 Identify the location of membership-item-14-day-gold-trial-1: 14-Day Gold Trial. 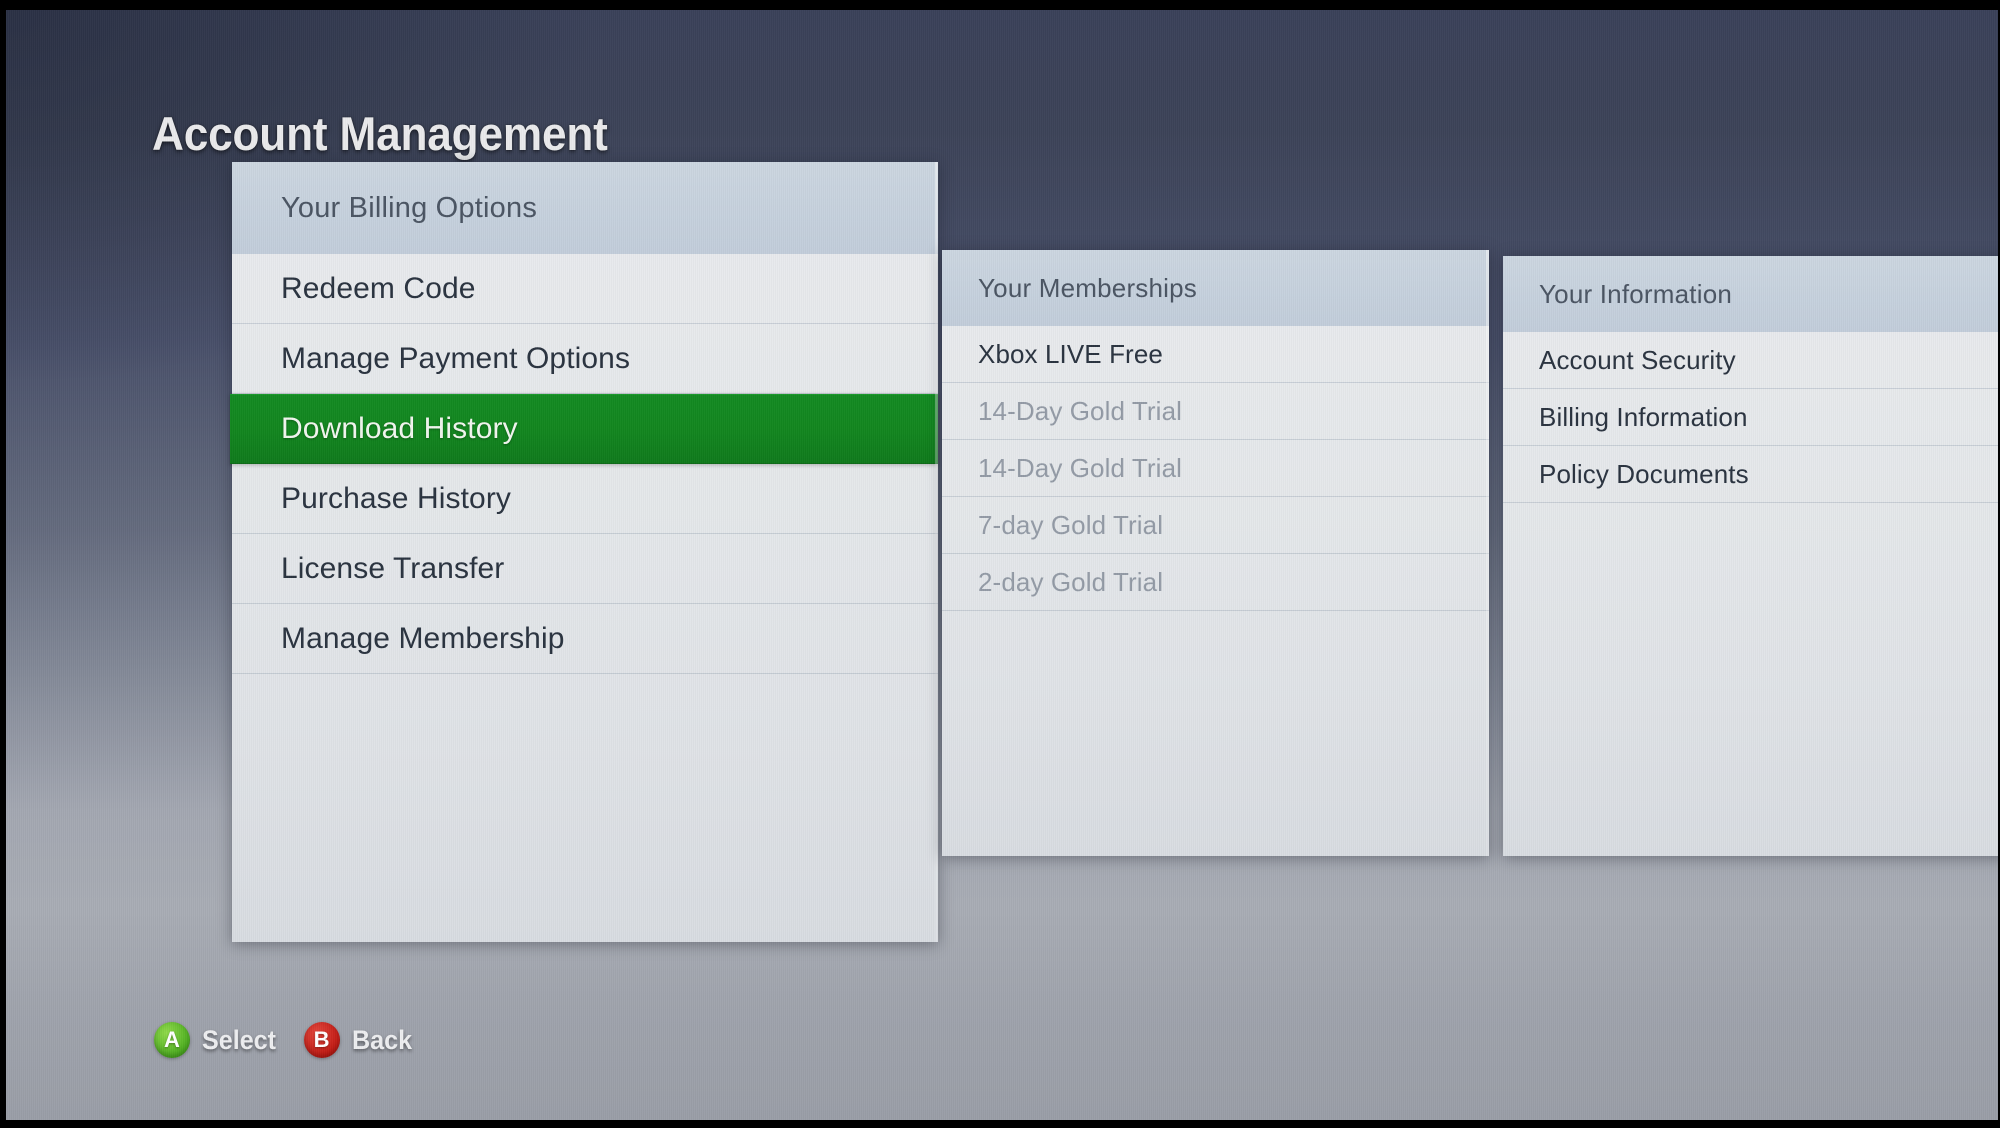
(1215, 411).